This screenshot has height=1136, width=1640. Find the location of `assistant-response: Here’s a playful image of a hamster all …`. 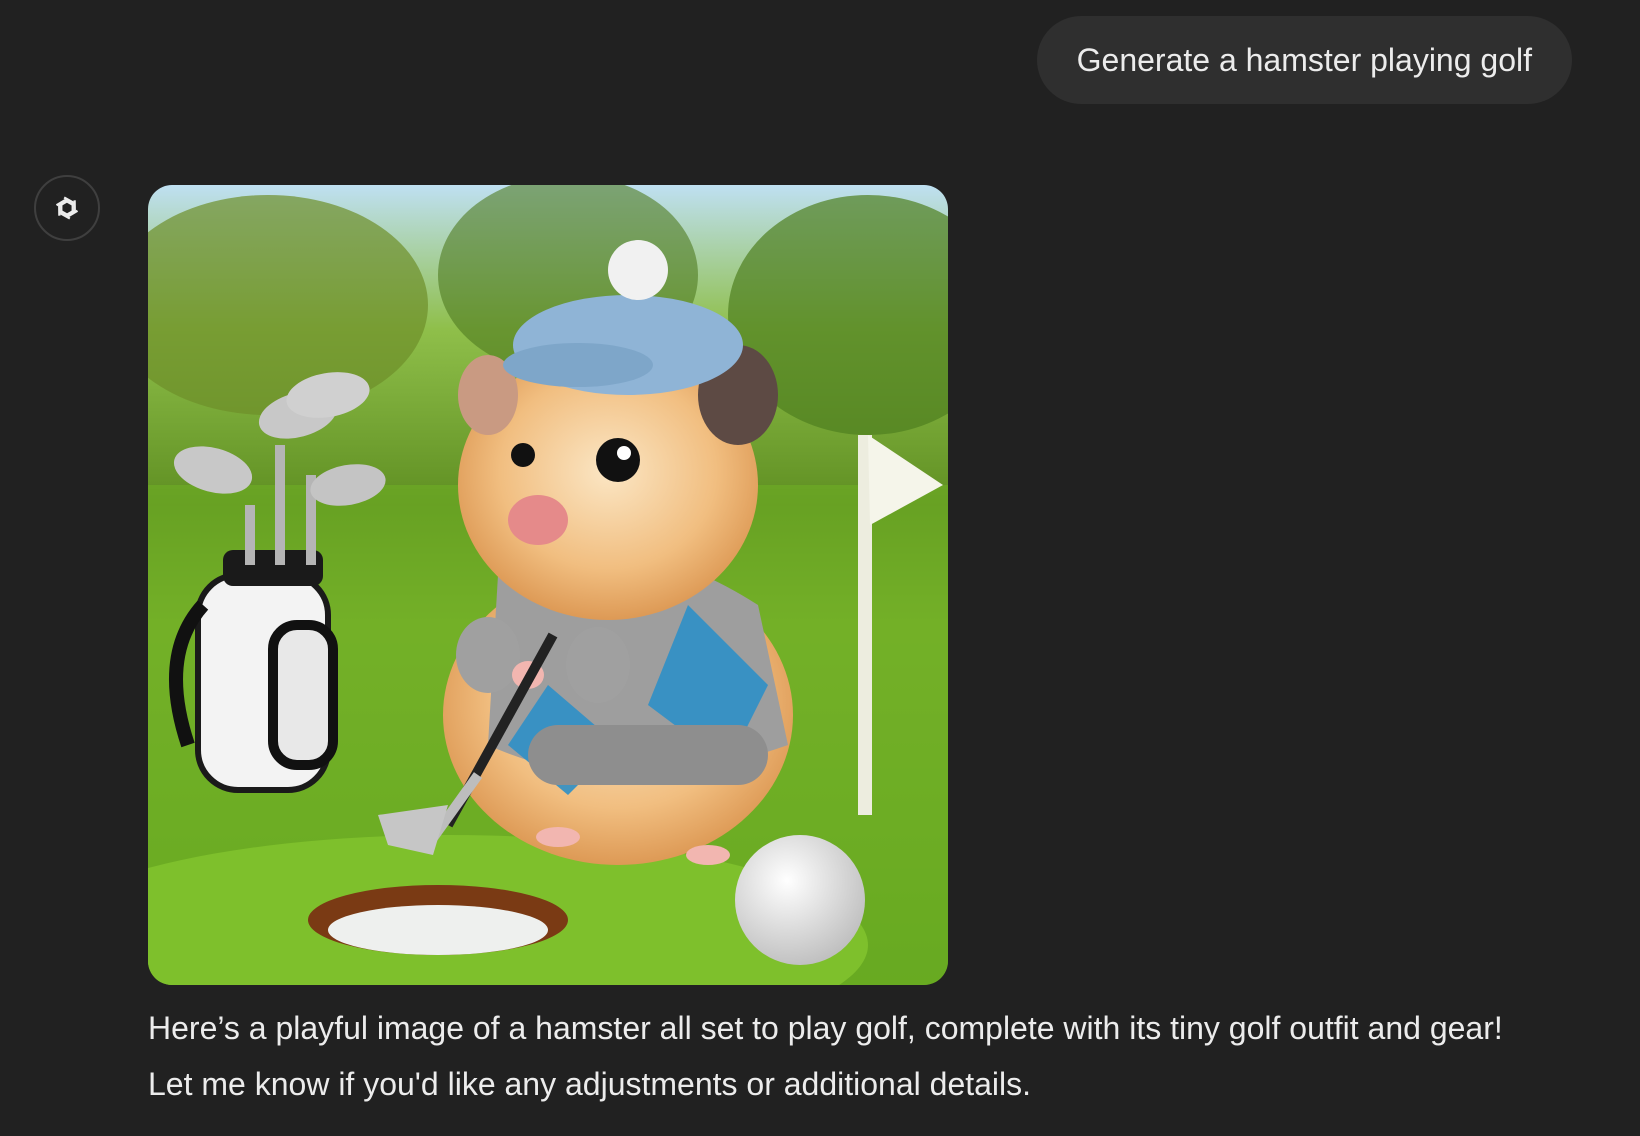

assistant-response: Here’s a playful image of a hamster all … is located at coordinates (878, 1056).